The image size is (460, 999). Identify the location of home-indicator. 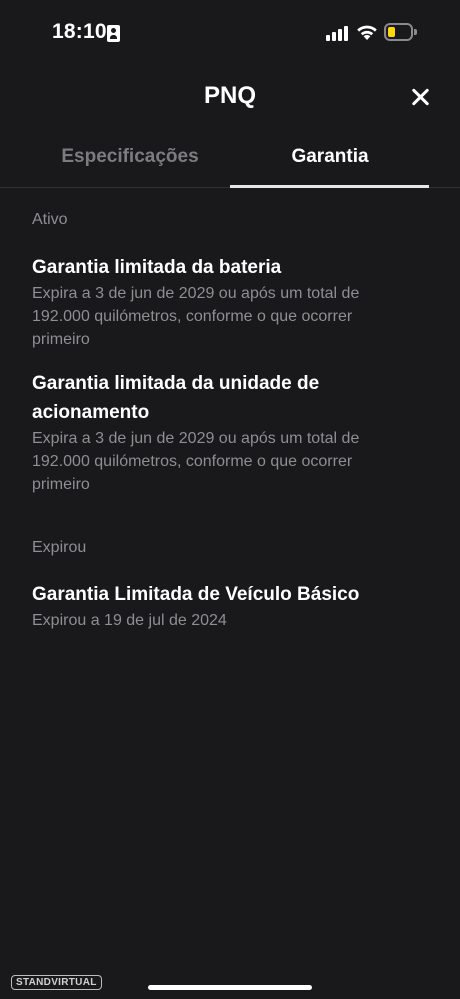
(230, 987).